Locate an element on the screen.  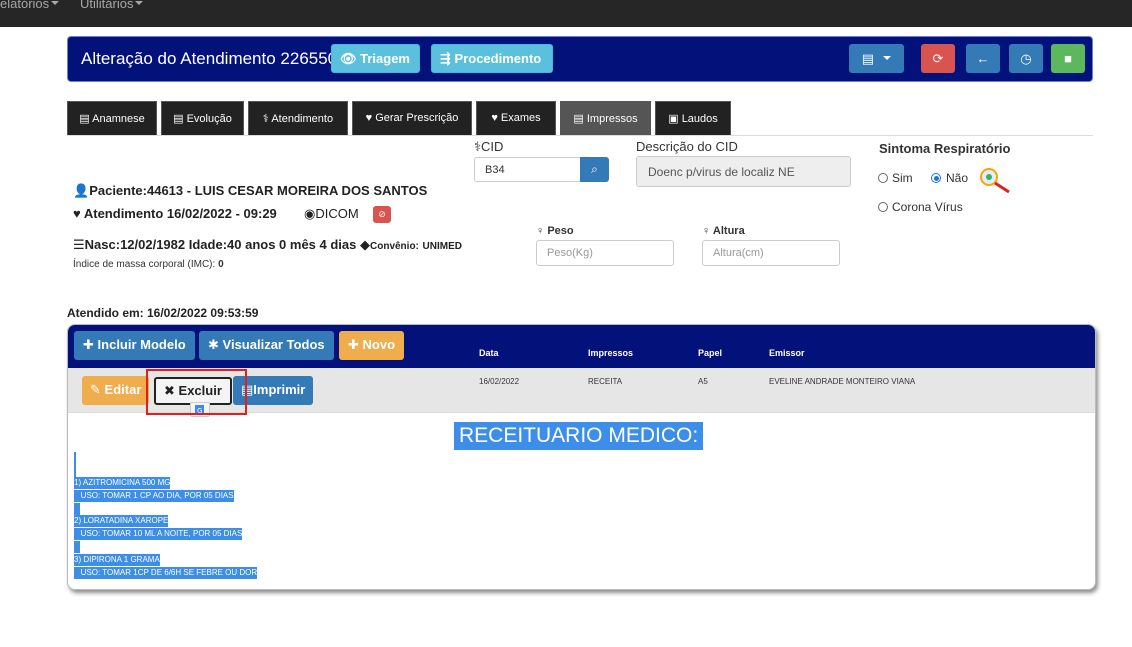
briefcase-icon: ▣ is located at coordinates (673, 119).